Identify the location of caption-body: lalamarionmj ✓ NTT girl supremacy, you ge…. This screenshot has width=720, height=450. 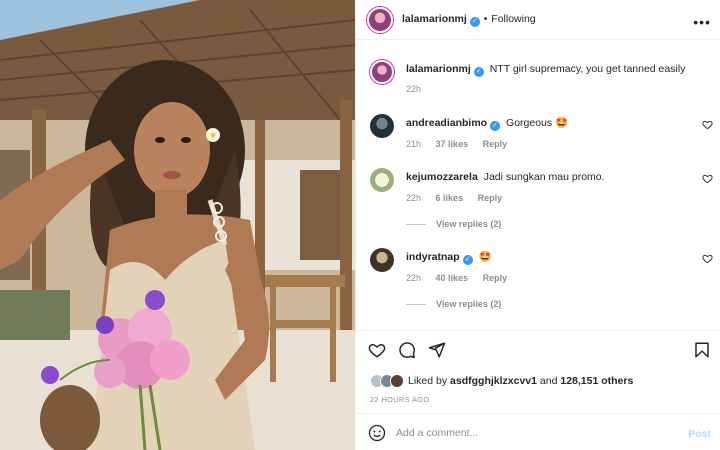
(551, 69).